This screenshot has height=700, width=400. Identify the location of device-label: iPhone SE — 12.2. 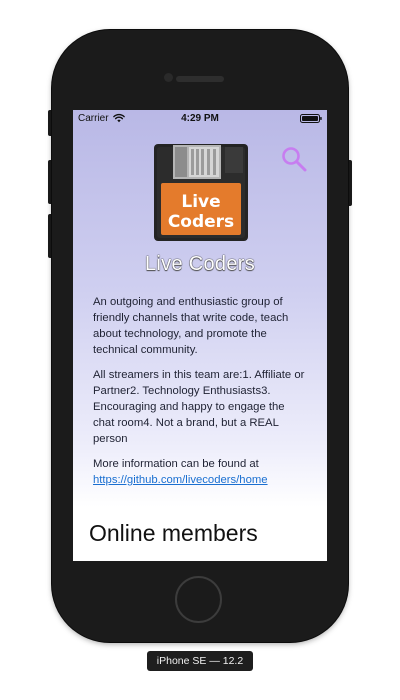
(200, 661).